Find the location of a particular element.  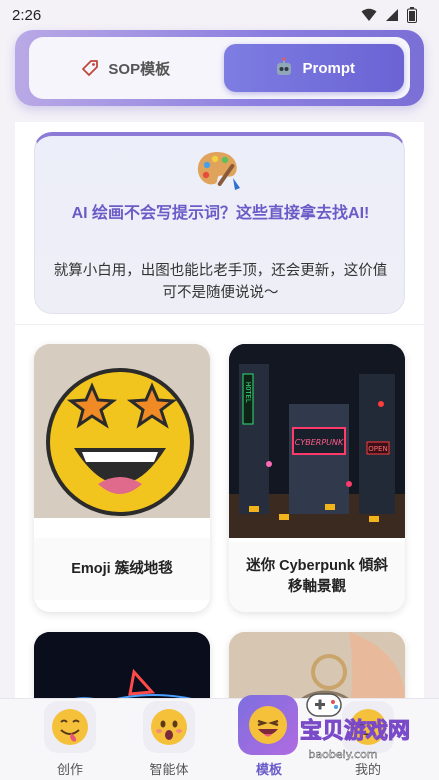

smiley-tongue-icon is located at coordinates (70, 727).